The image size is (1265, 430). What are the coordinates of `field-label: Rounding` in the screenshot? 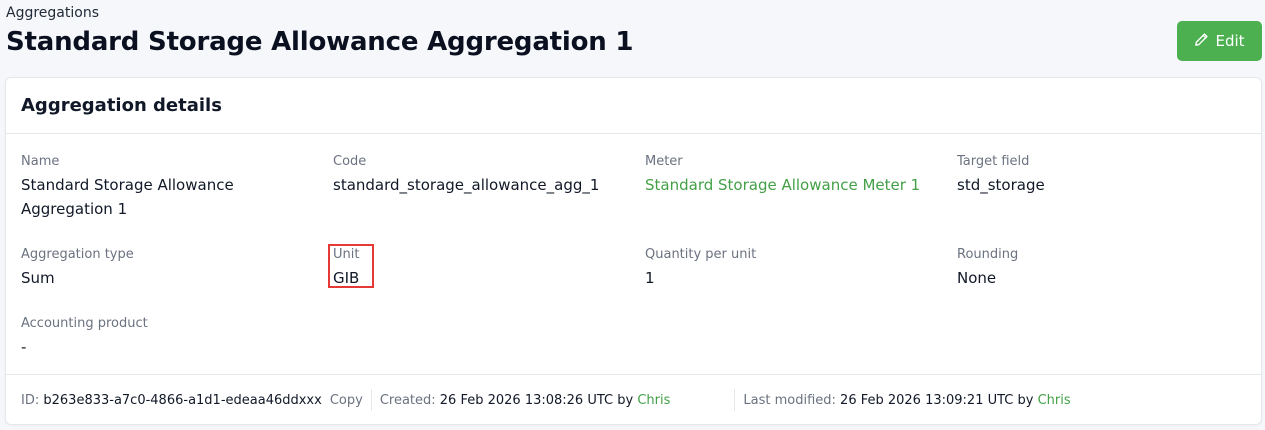 It's located at (988, 254).